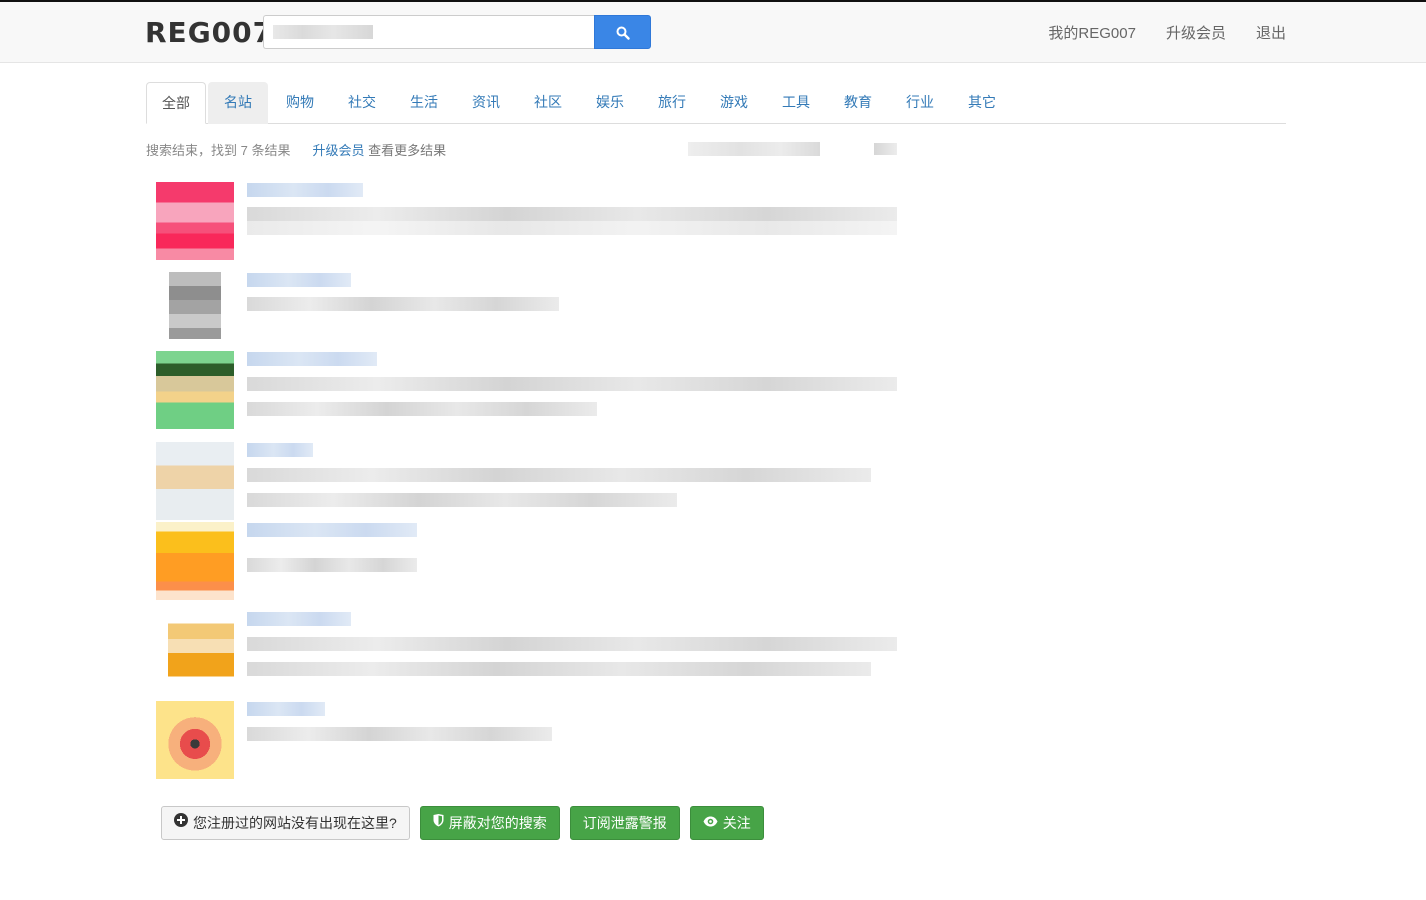 Image resolution: width=1426 pixels, height=900 pixels. What do you see at coordinates (858, 103) in the screenshot?
I see `tab-education: 教育` at bounding box center [858, 103].